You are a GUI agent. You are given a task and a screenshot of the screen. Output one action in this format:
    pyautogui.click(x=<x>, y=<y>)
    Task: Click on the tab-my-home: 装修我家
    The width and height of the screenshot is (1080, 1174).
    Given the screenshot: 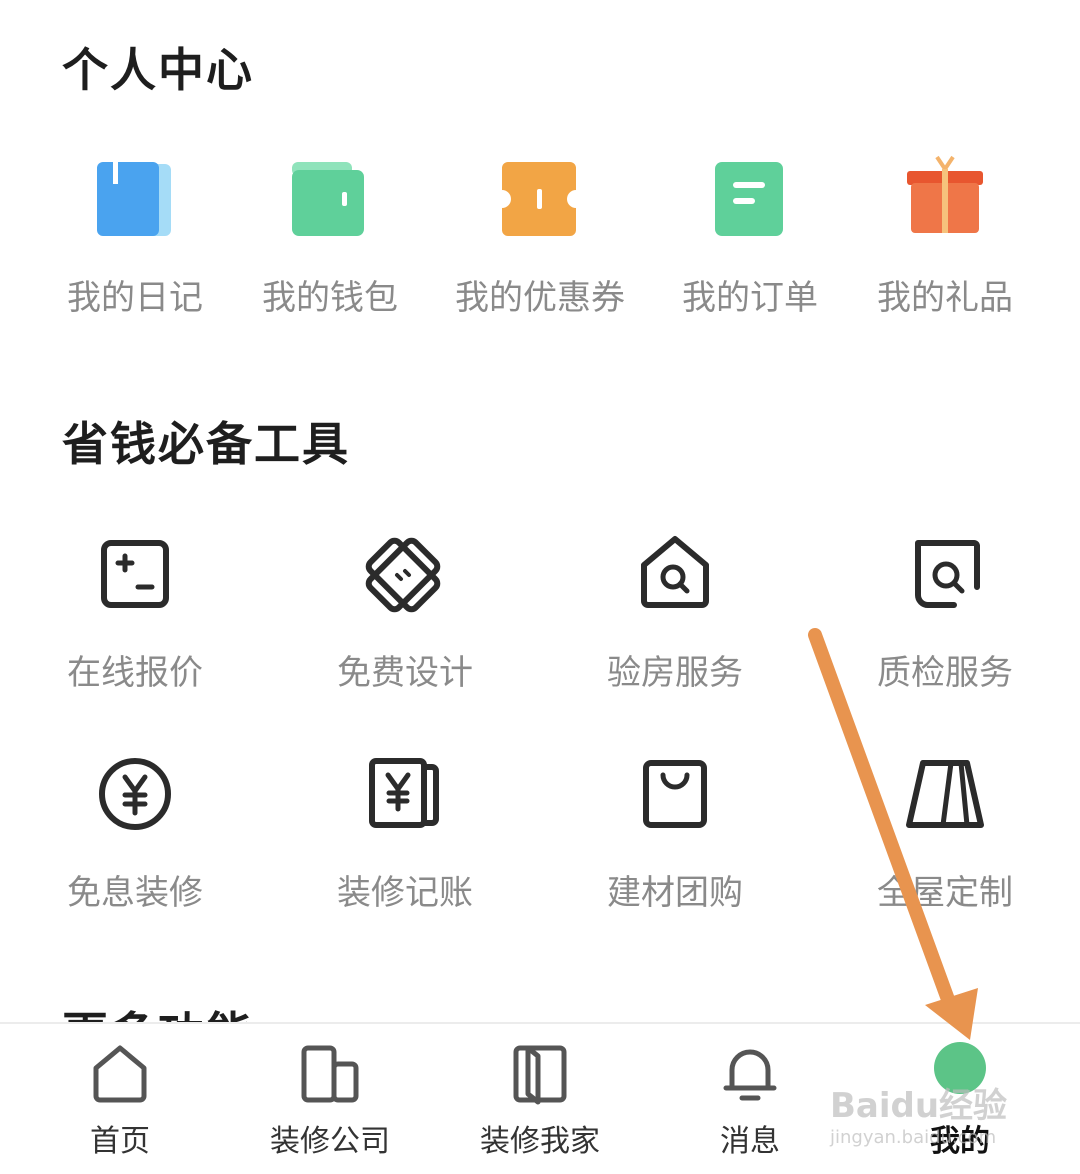 What is the action you would take?
    pyautogui.click(x=540, y=1099)
    